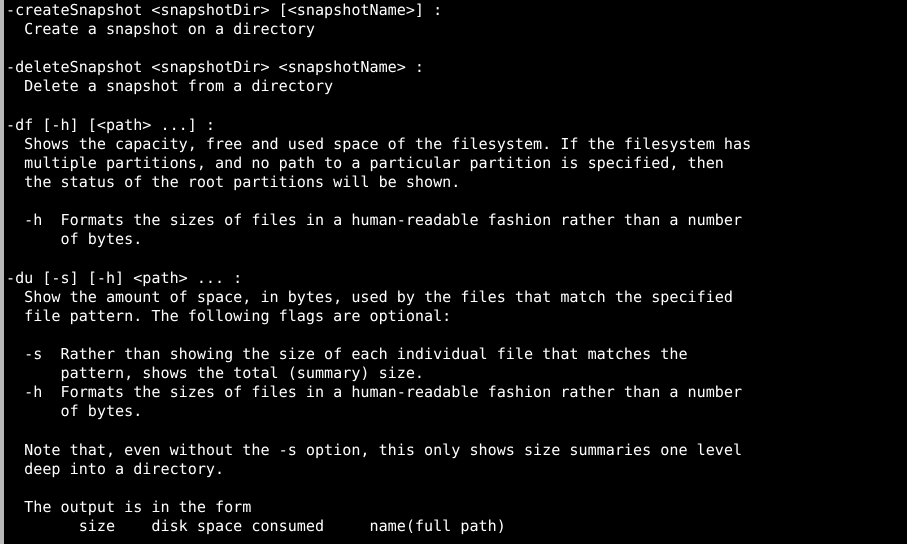 The height and width of the screenshot is (544, 907). I want to click on terminal-line: pattern, shows the total (summary) size., so click(215, 373).